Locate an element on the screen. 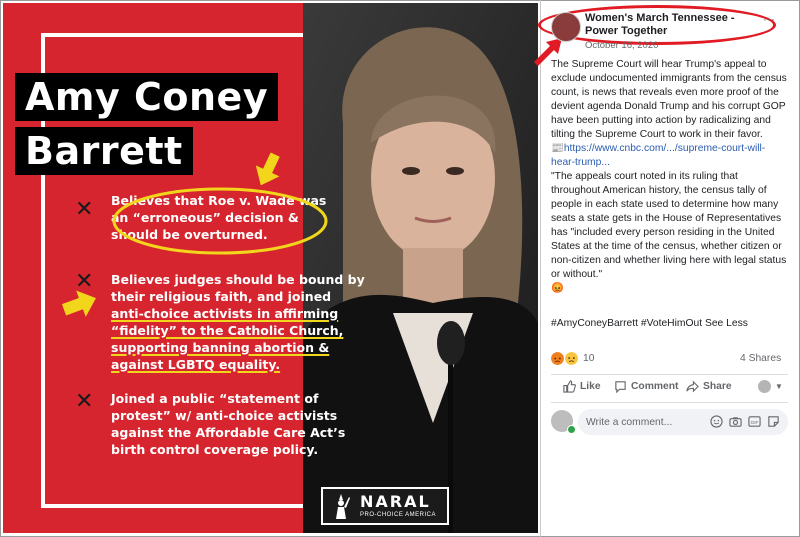 Image resolution: width=800 pixels, height=537 pixels. thumbs-up-icon is located at coordinates (569, 386).